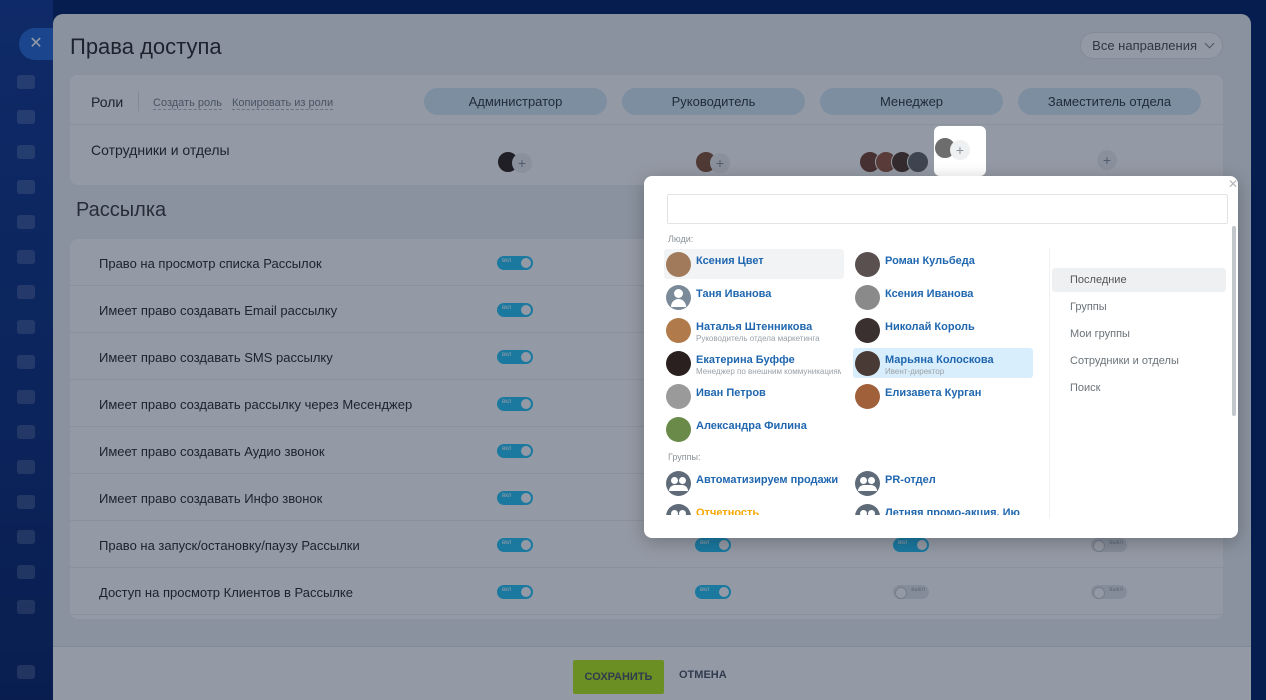 The height and width of the screenshot is (700, 1266). What do you see at coordinates (929, 294) in the screenshot?
I see `person-name: Ксения Иванова` at bounding box center [929, 294].